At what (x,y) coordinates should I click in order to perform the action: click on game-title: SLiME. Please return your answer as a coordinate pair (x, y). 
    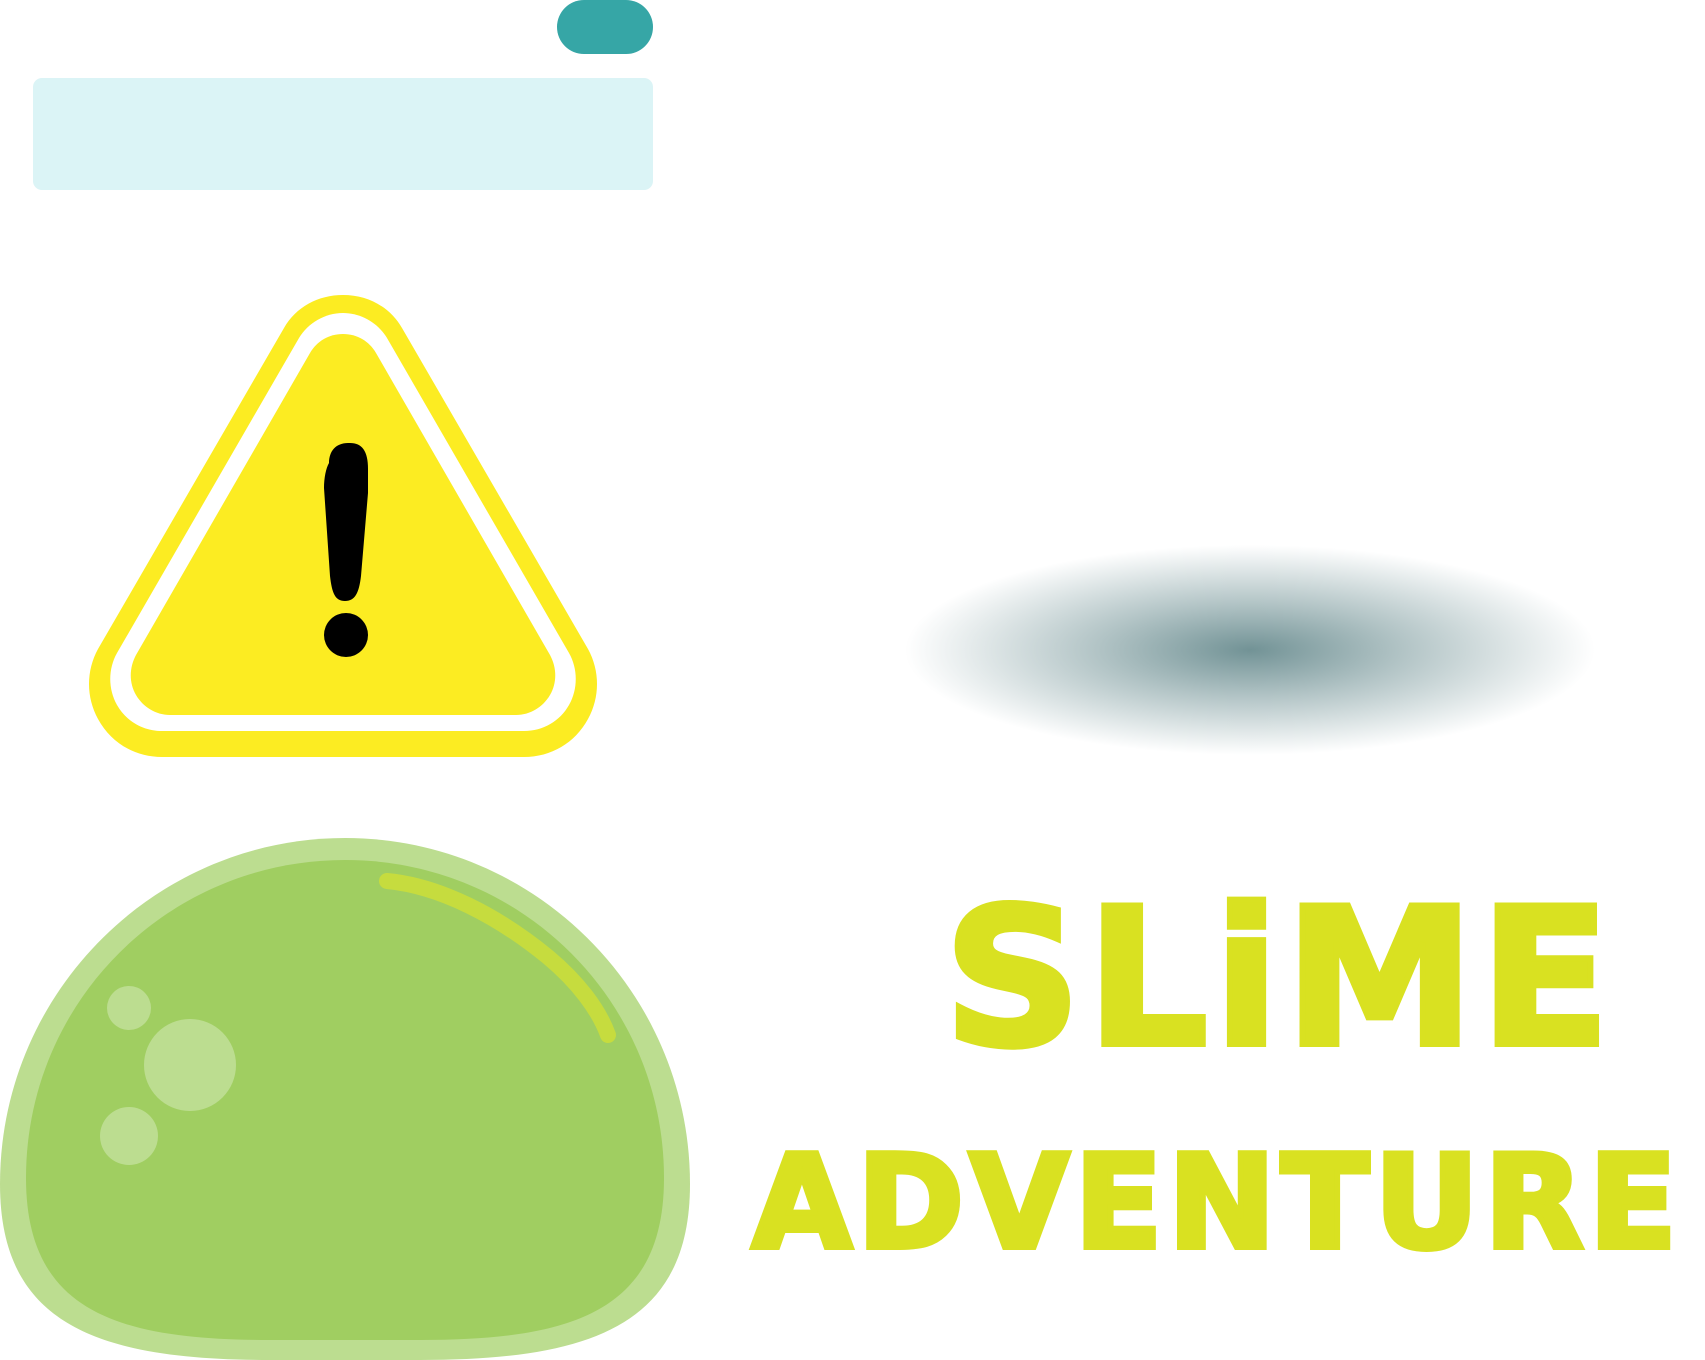
    Looking at the image, I should click on (1278, 978).